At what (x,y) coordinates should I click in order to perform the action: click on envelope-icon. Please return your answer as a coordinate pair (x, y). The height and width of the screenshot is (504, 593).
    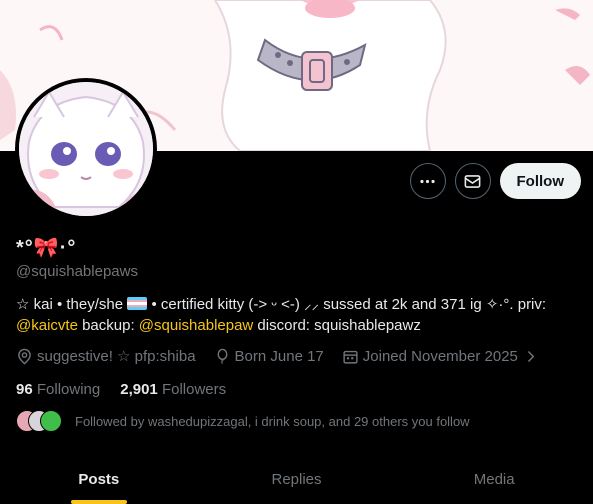
    Looking at the image, I should click on (472, 181).